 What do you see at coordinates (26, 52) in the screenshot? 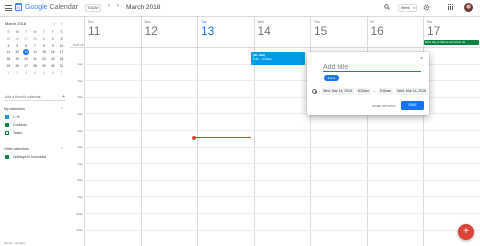
I see `mini-day-selected: 13` at bounding box center [26, 52].